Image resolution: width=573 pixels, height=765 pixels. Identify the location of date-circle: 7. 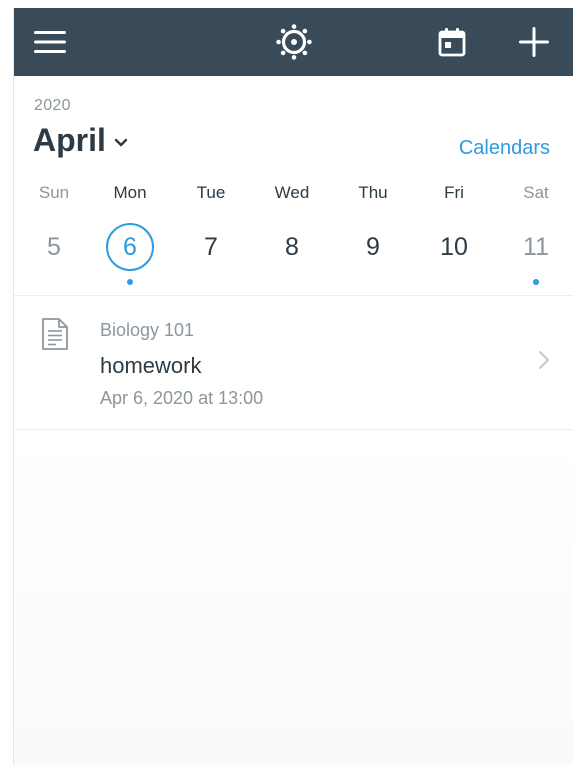
(211, 247).